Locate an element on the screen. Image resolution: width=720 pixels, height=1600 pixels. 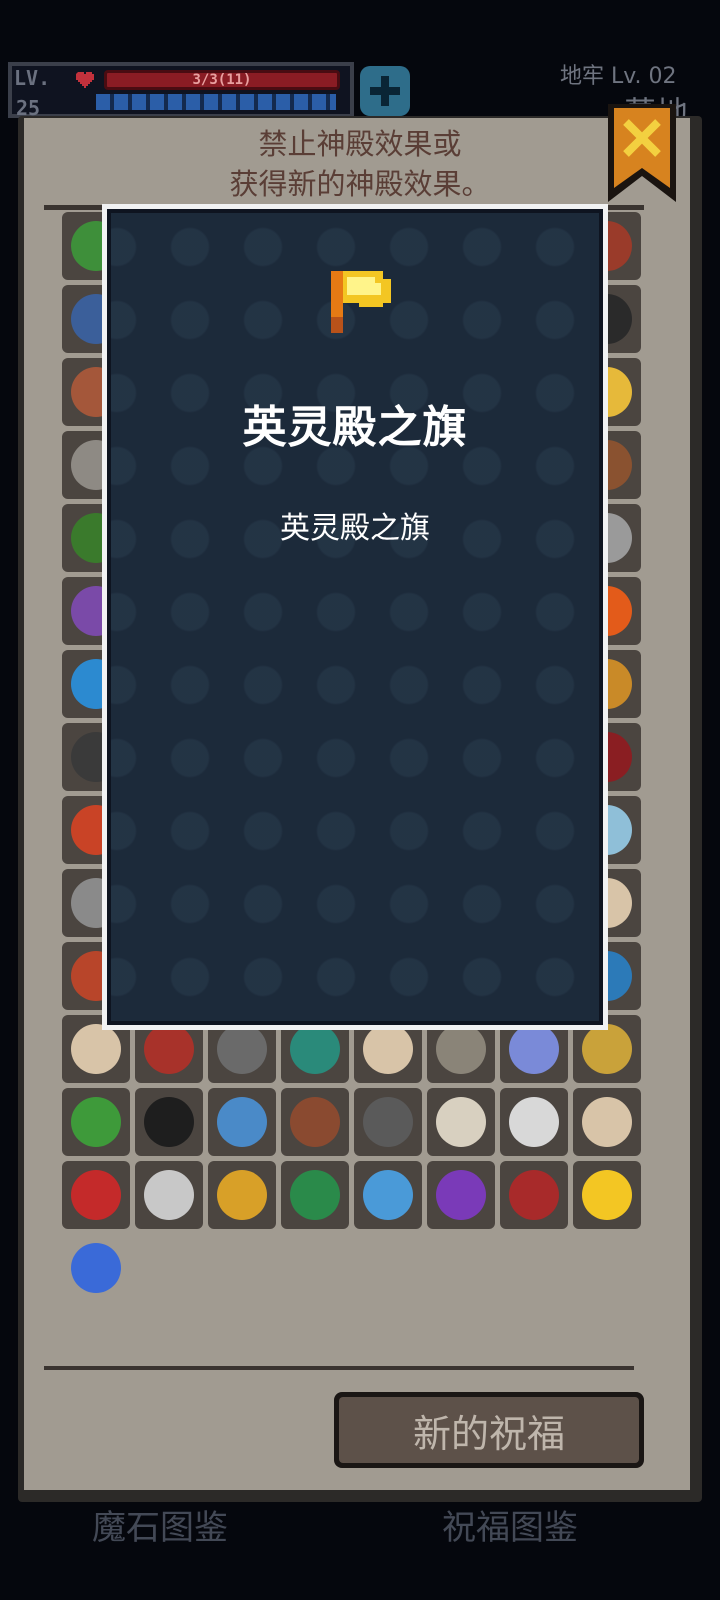
new-blessing-button: 新的祝福 is located at coordinates (489, 1430).